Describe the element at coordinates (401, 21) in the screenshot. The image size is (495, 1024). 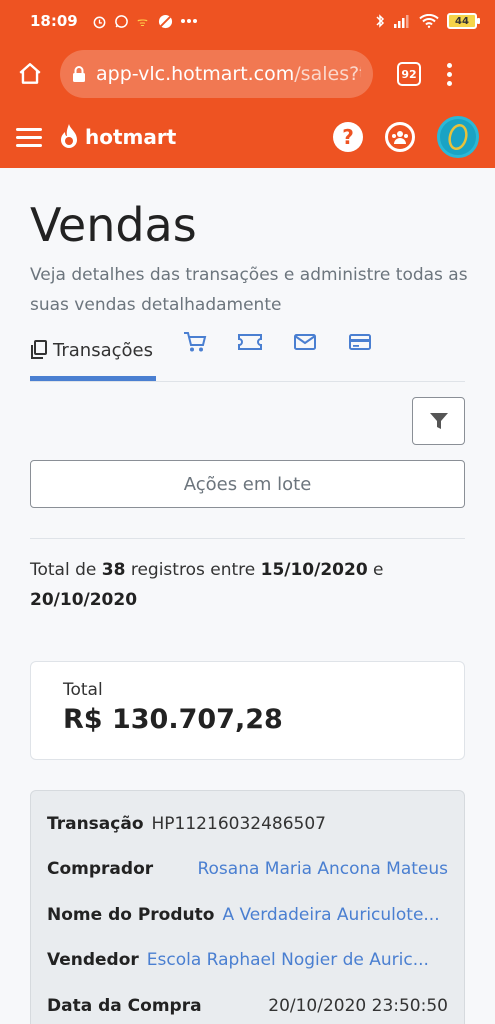
I see `signal-icon` at that location.